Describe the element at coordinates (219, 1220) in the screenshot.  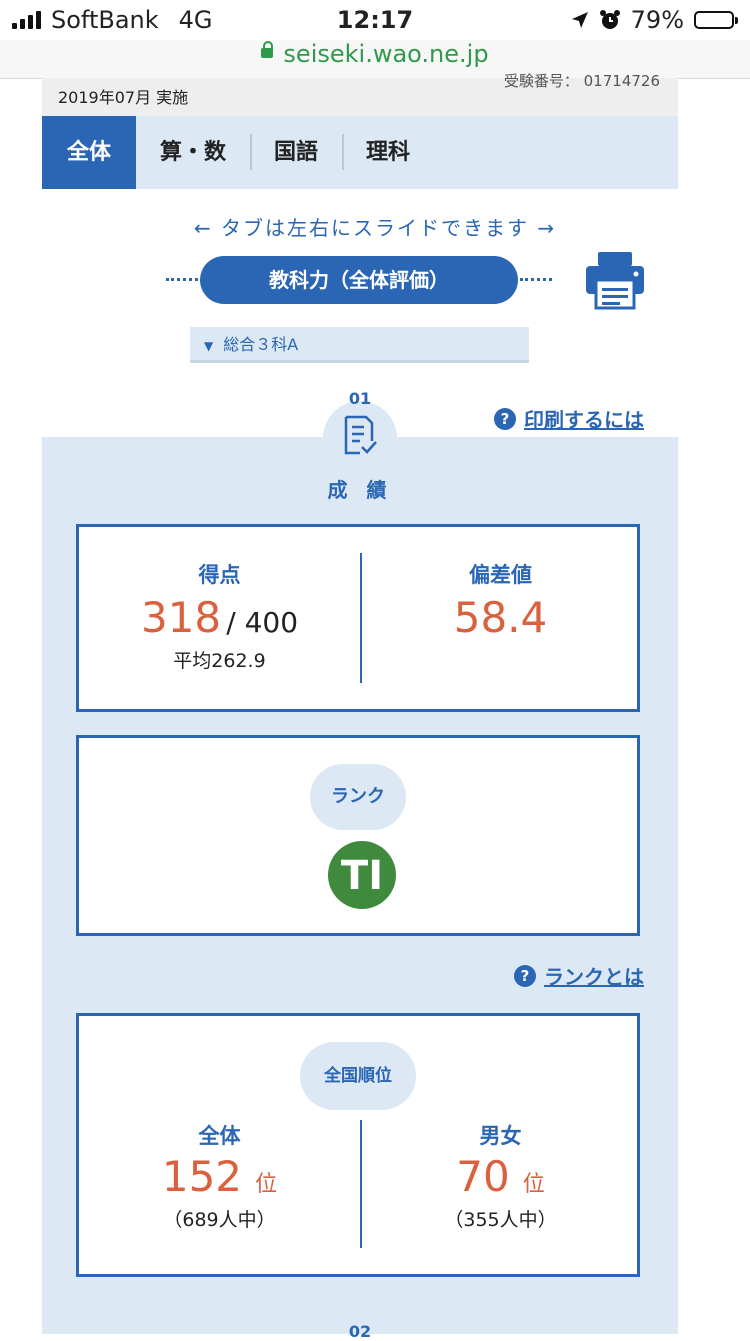
I see `overall-rank-total: （689人中）` at that location.